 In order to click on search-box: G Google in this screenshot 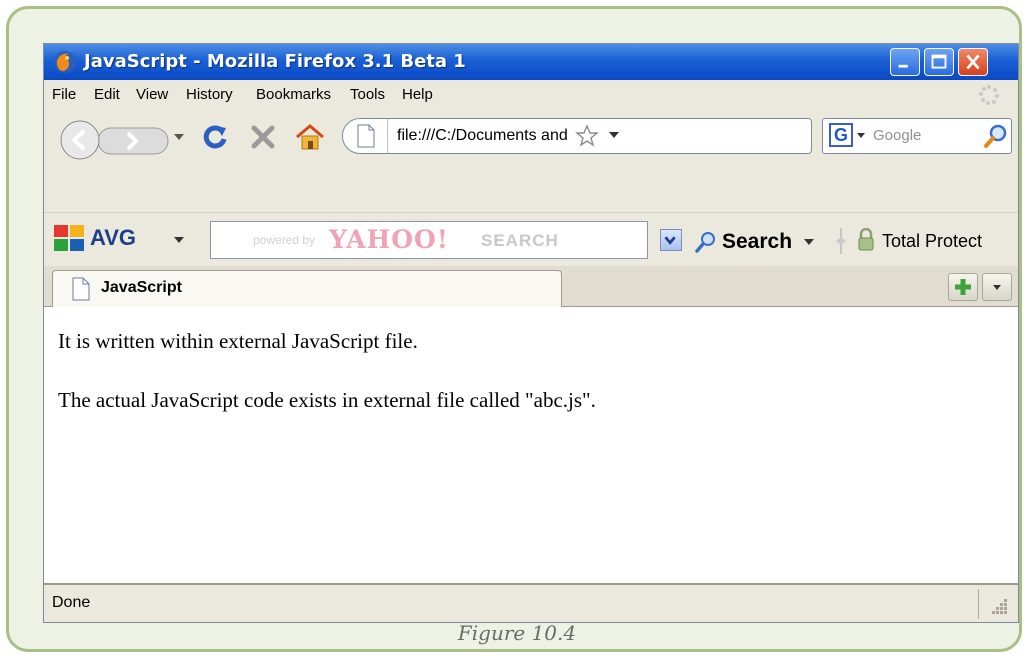, I will do `click(917, 136)`.